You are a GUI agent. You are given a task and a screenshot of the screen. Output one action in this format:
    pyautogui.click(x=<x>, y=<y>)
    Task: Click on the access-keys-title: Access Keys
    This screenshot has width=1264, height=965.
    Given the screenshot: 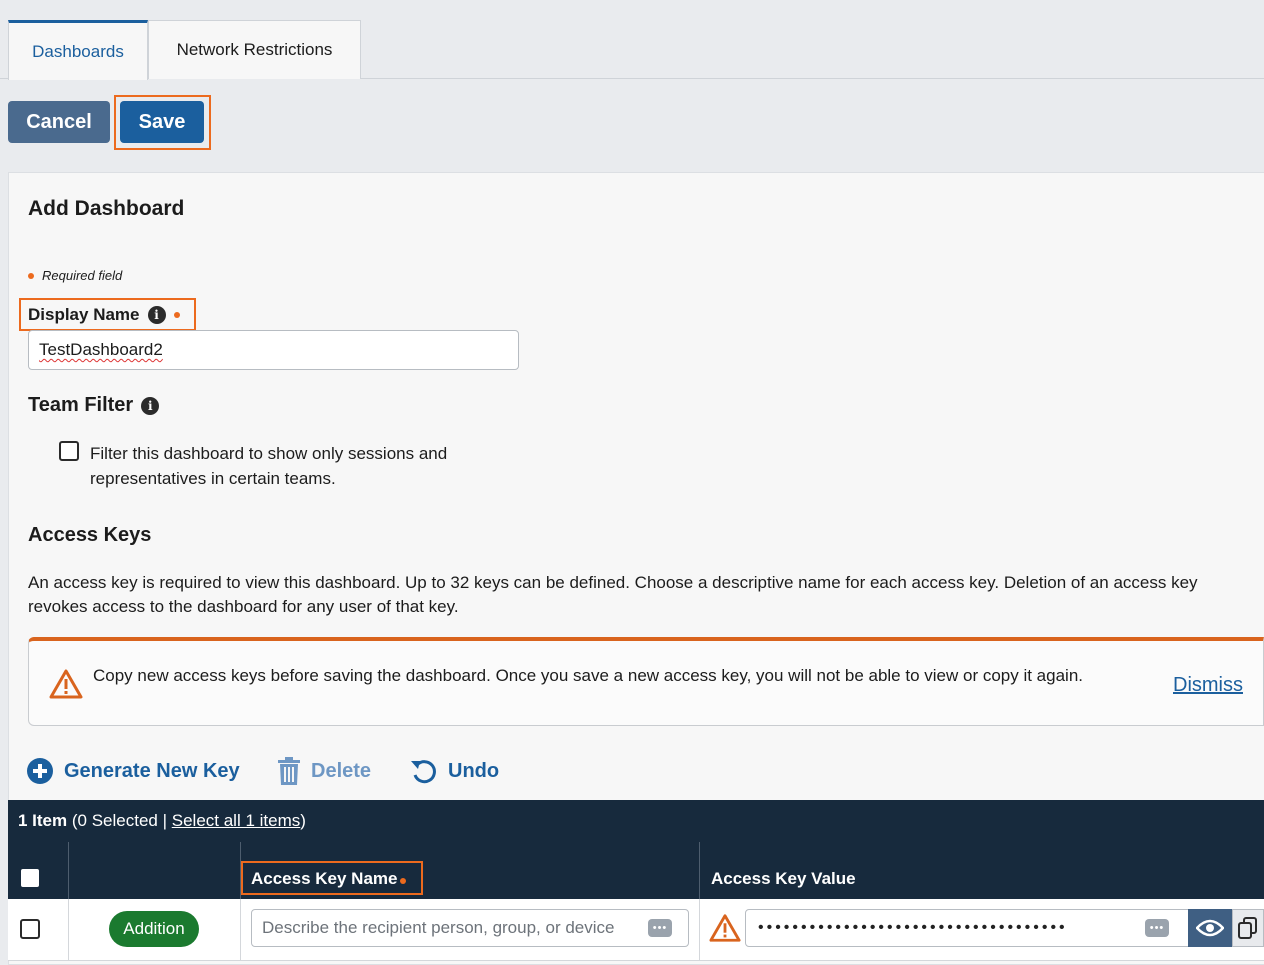 What is the action you would take?
    pyautogui.click(x=90, y=535)
    